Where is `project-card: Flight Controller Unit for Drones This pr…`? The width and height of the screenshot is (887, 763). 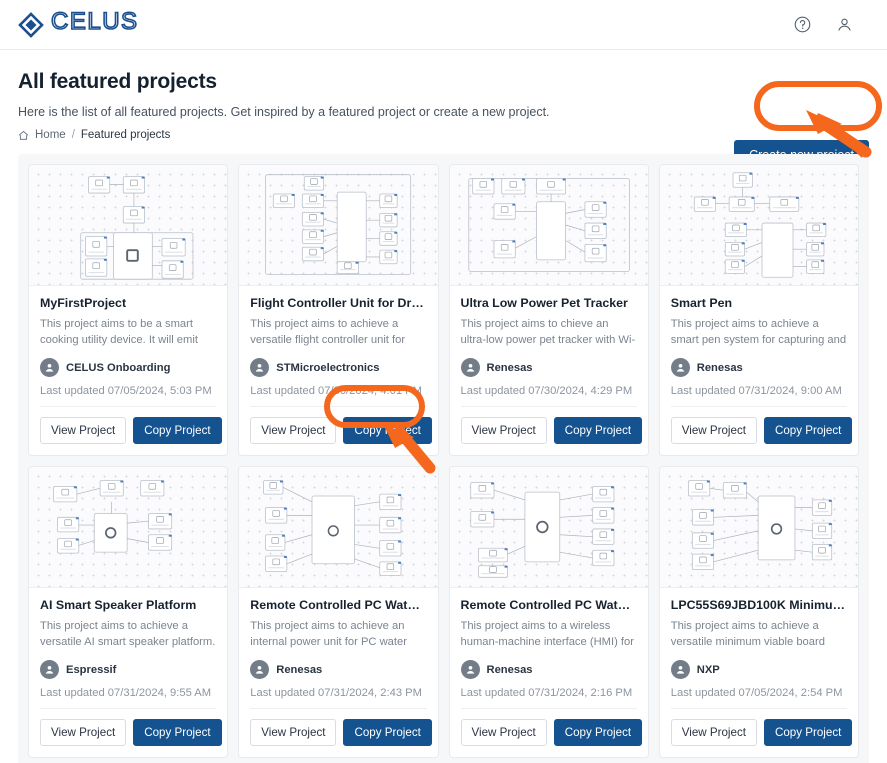
project-card: Flight Controller Unit for Drones This pr… is located at coordinates (338, 310).